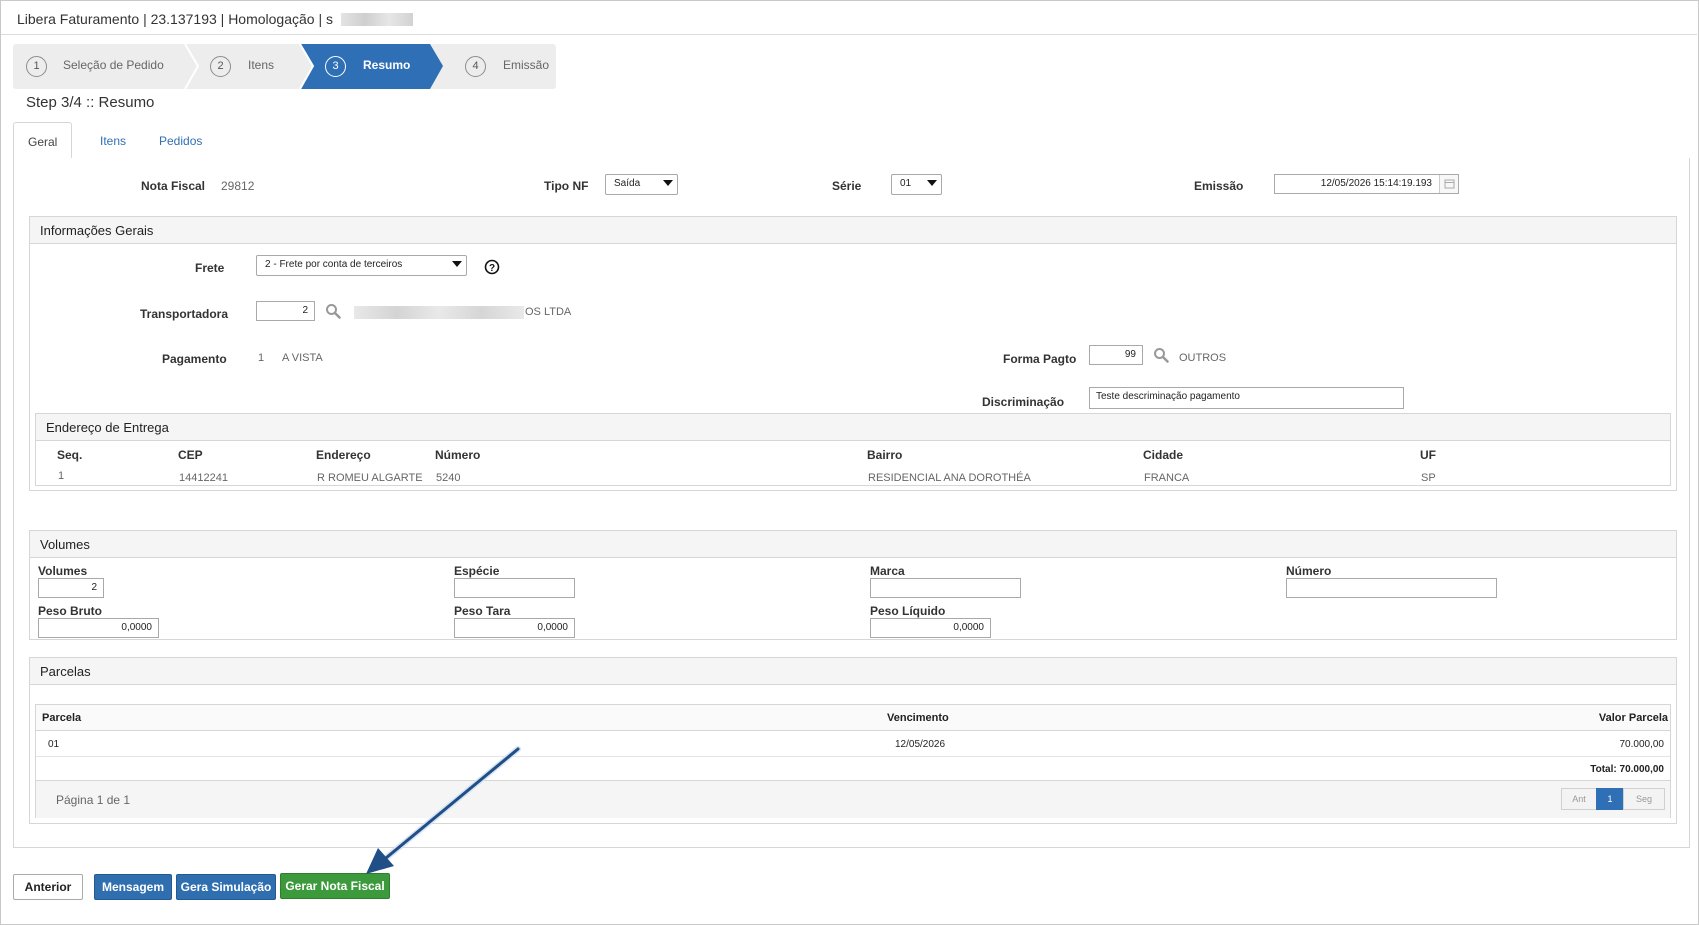 Image resolution: width=1699 pixels, height=925 pixels. Describe the element at coordinates (853, 799) in the screenshot. I see `parcelas-footer: Página 1 de 1 Ant 1 Seg` at that location.